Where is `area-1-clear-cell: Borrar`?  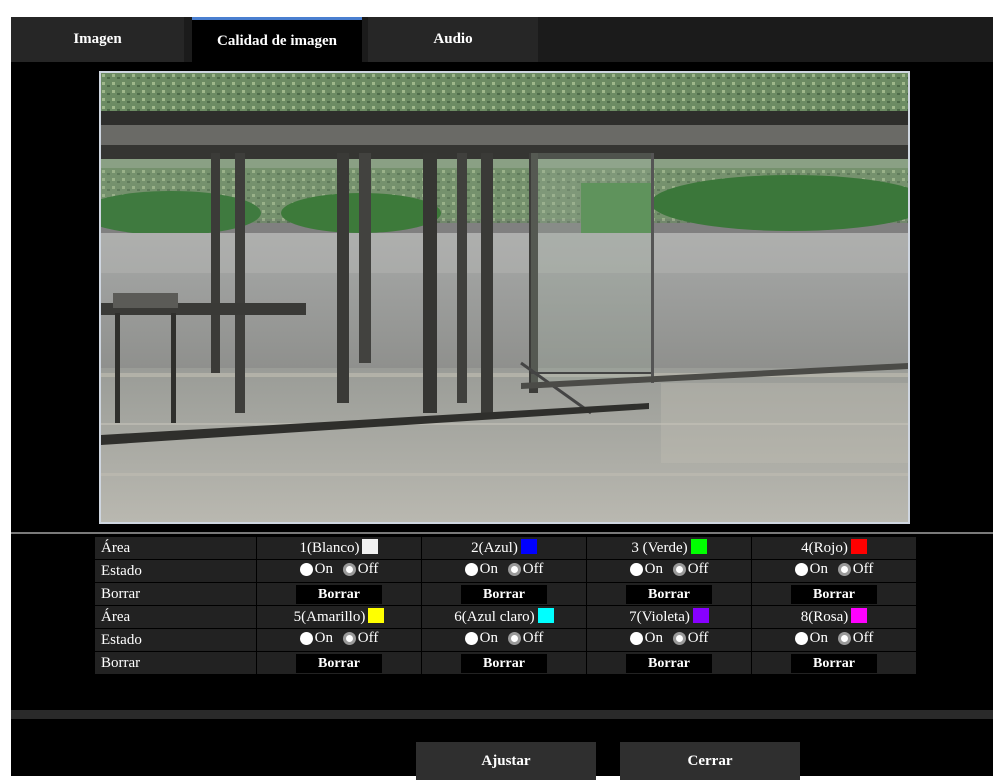
area-1-clear-cell: Borrar is located at coordinates (339, 594).